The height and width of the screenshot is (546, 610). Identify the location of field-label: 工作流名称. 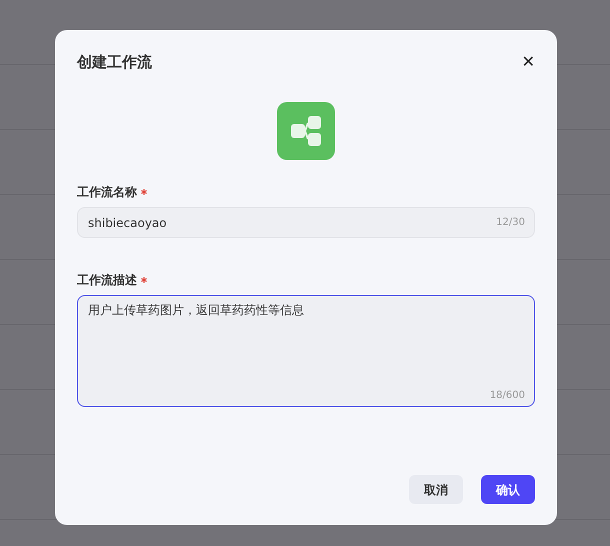
(107, 192).